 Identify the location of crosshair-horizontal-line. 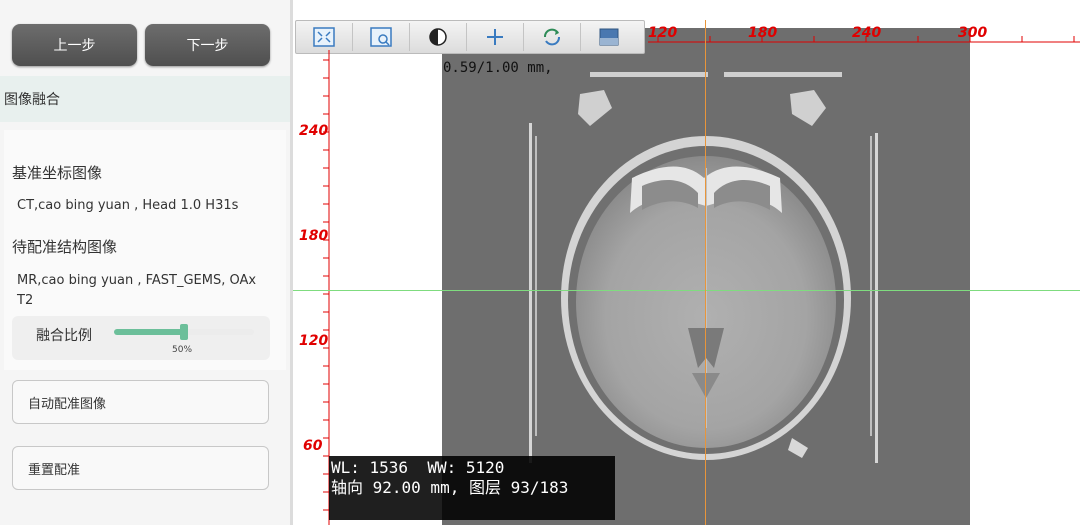
(686, 290).